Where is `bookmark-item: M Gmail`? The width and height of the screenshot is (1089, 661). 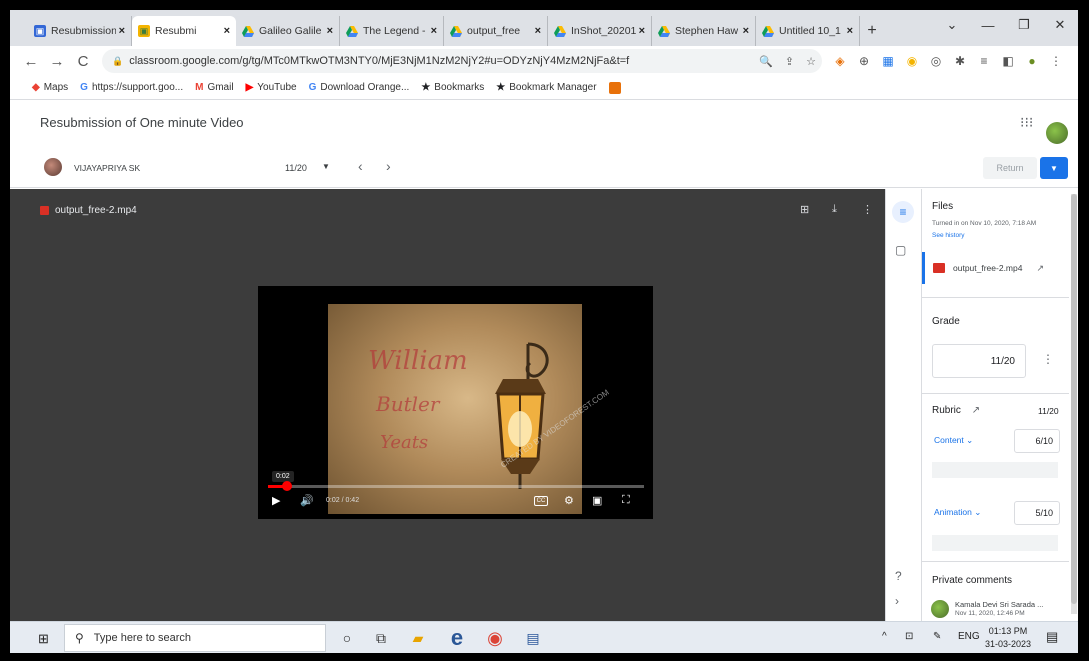 bookmark-item: M Gmail is located at coordinates (214, 87).